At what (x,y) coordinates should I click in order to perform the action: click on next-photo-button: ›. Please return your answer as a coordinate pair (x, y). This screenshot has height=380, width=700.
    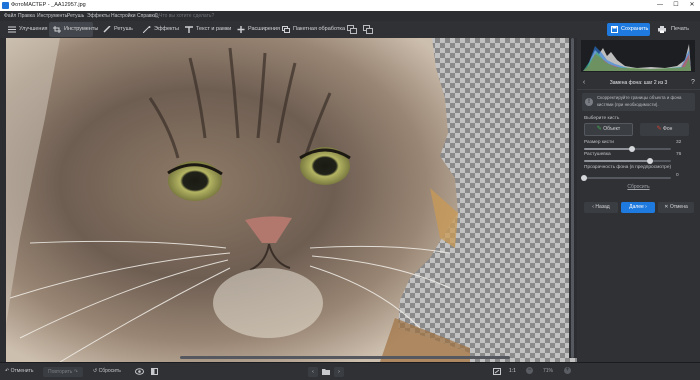
    Looking at the image, I should click on (339, 372).